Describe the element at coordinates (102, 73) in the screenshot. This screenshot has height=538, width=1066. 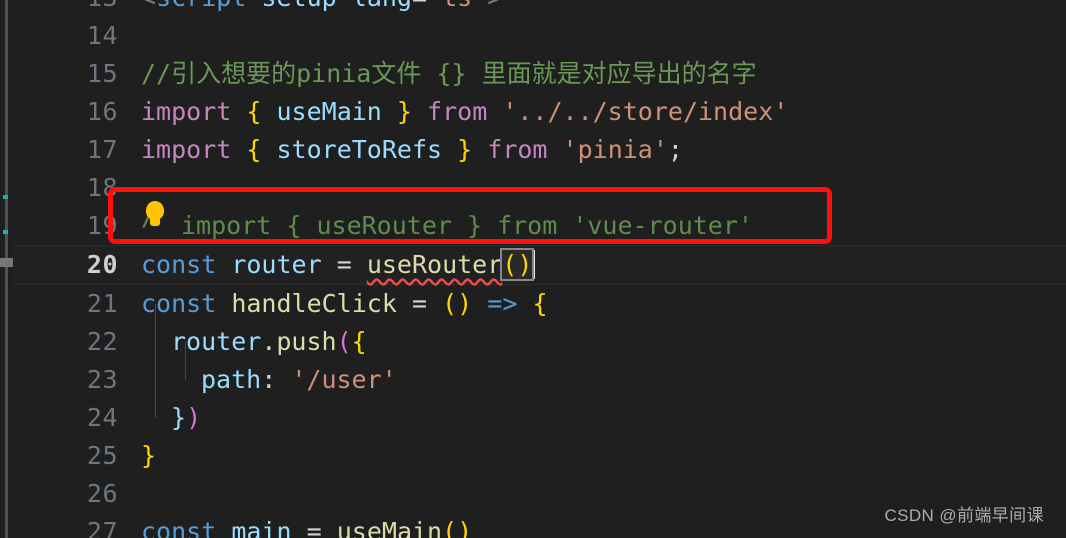
I see `line-number: 15` at that location.